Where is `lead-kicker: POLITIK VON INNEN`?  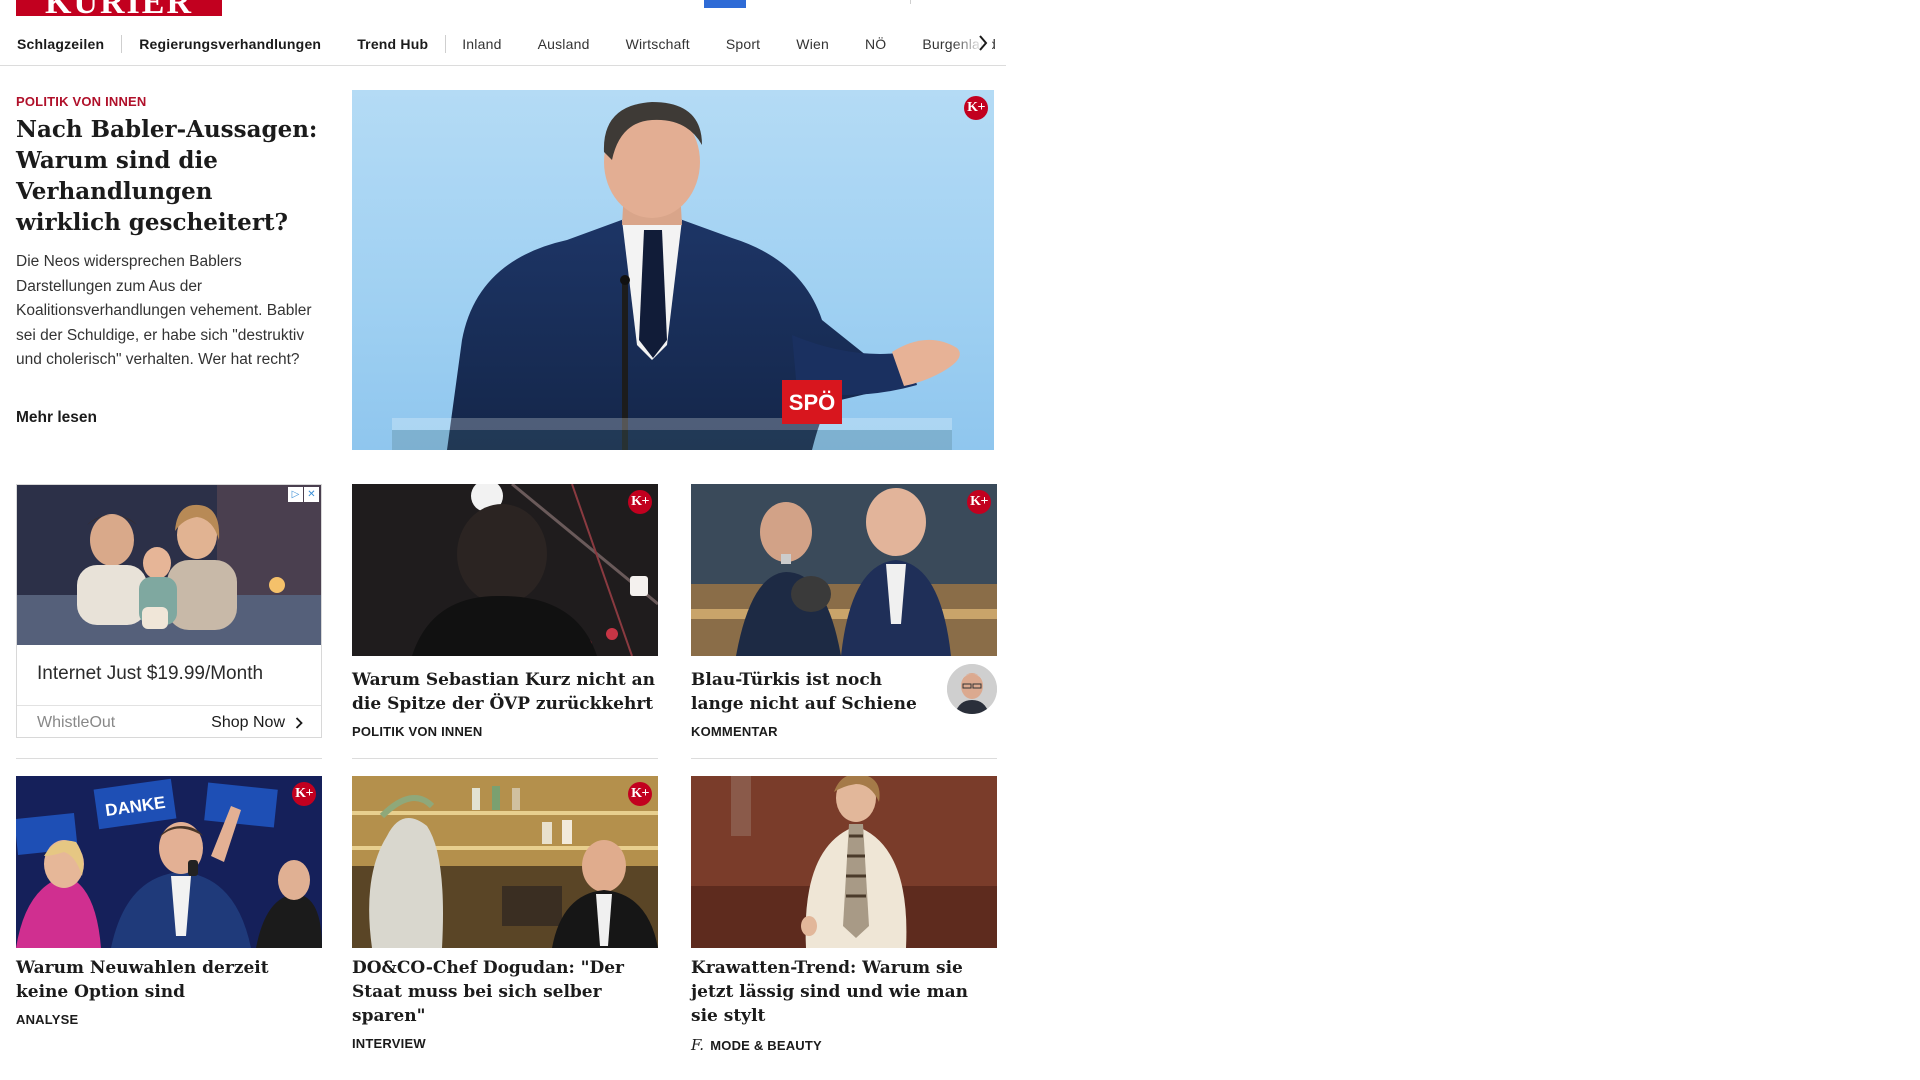 lead-kicker: POLITIK VON INNEN is located at coordinates (81, 101).